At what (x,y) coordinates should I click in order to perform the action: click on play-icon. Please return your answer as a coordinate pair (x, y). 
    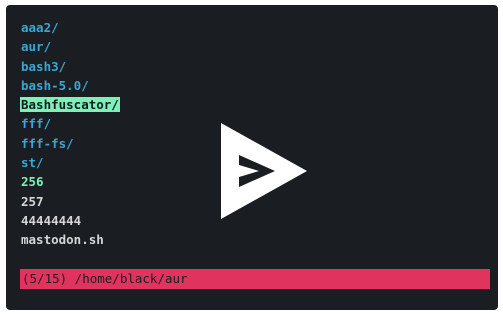
    Looking at the image, I should click on (264, 171).